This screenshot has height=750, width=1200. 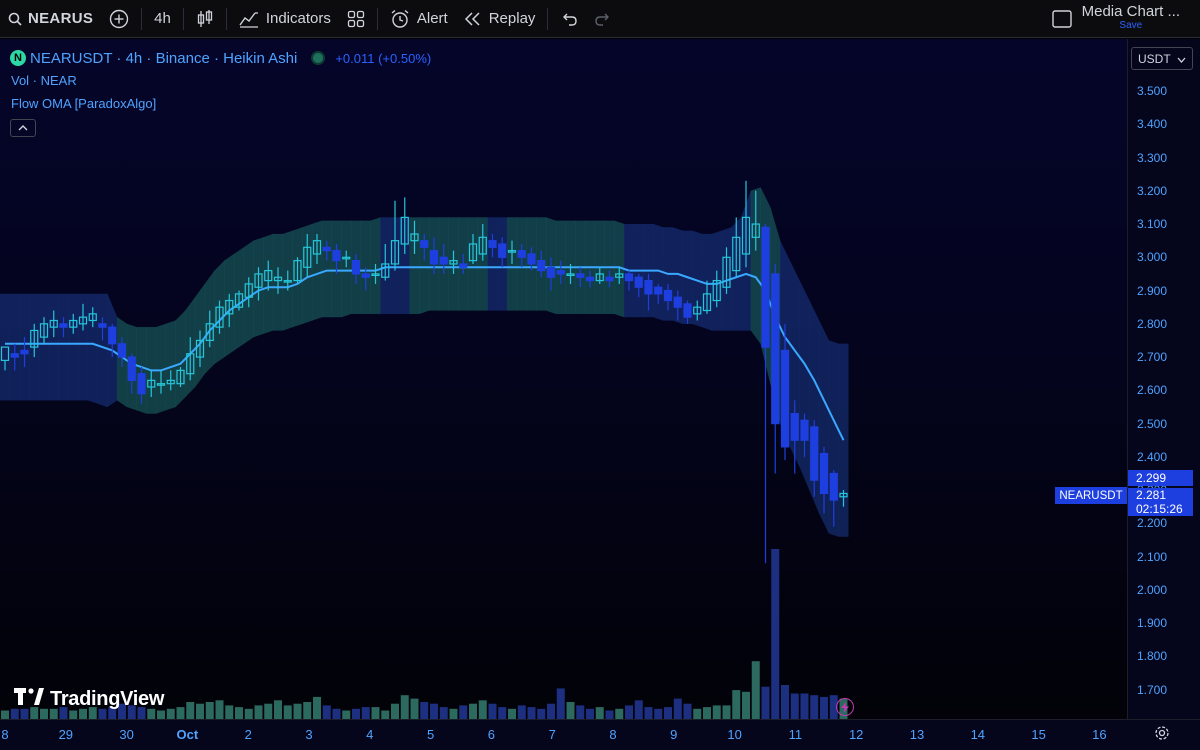 What do you see at coordinates (1152, 257) in the screenshot?
I see `price-tick-label: 3.000` at bounding box center [1152, 257].